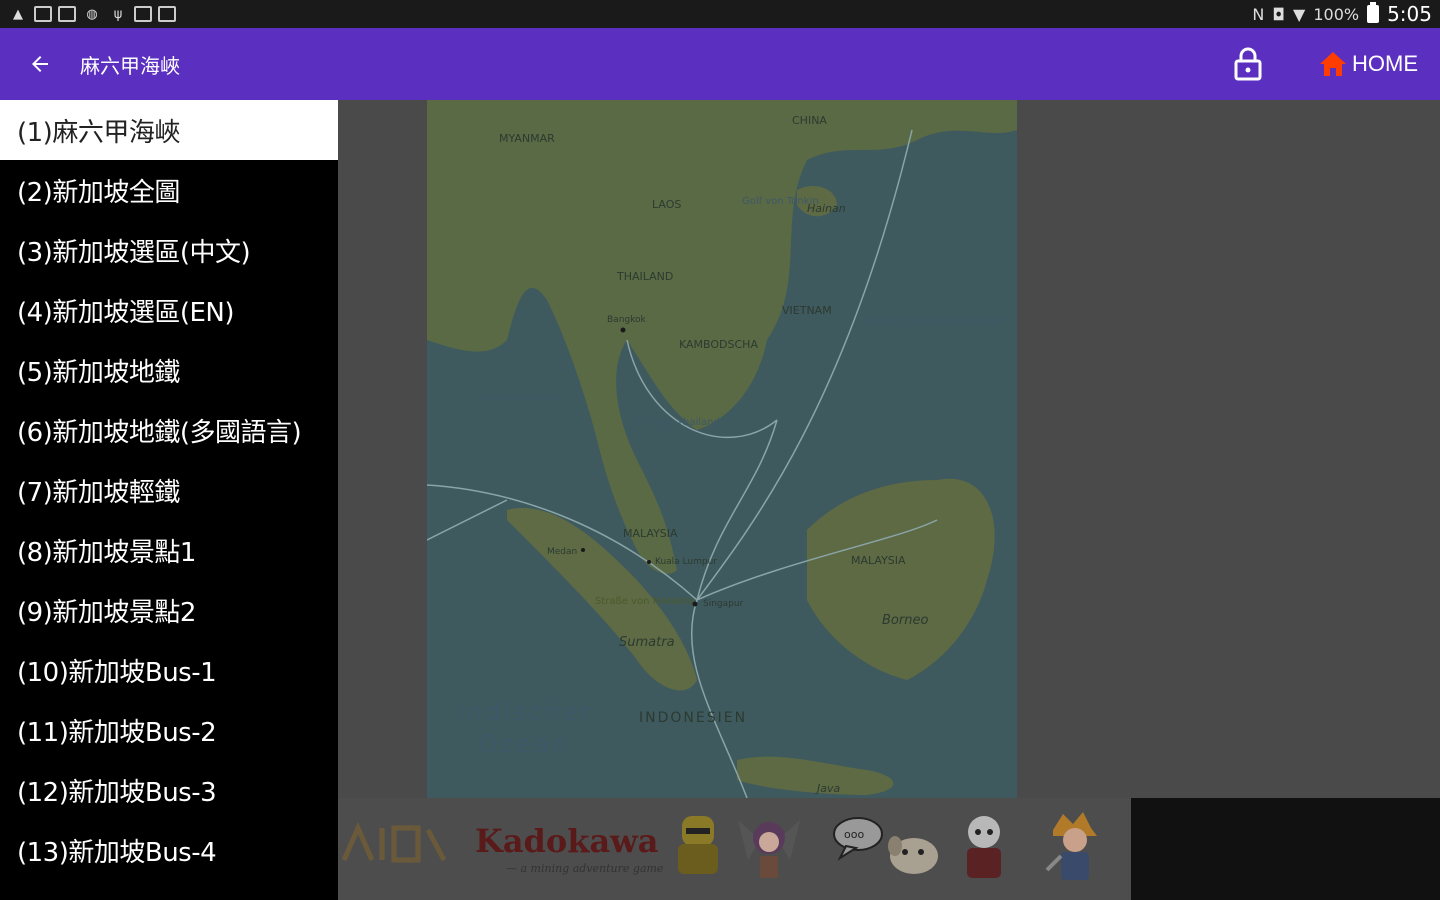 The image size is (1440, 900). What do you see at coordinates (169, 430) in the screenshot?
I see `drawer-item-6: (6)新加坡地鐵(多國語言)` at bounding box center [169, 430].